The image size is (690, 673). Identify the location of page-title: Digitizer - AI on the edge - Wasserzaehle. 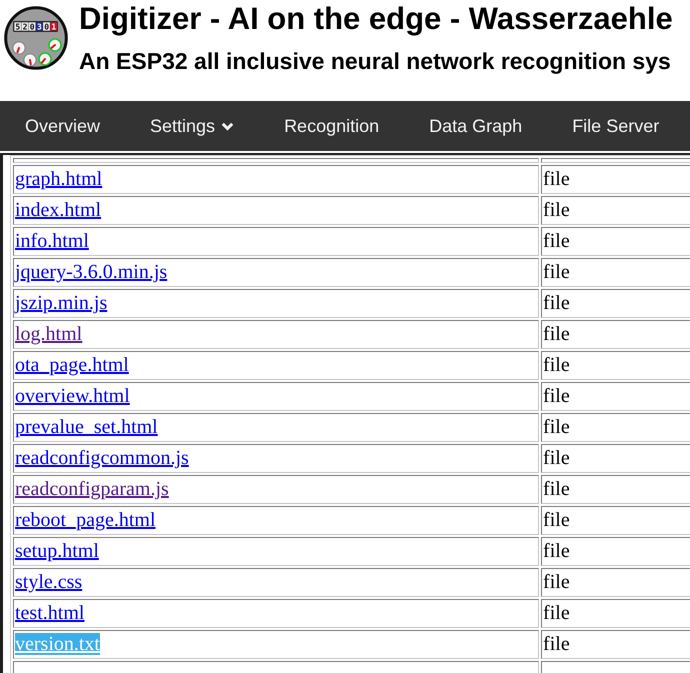
(376, 19).